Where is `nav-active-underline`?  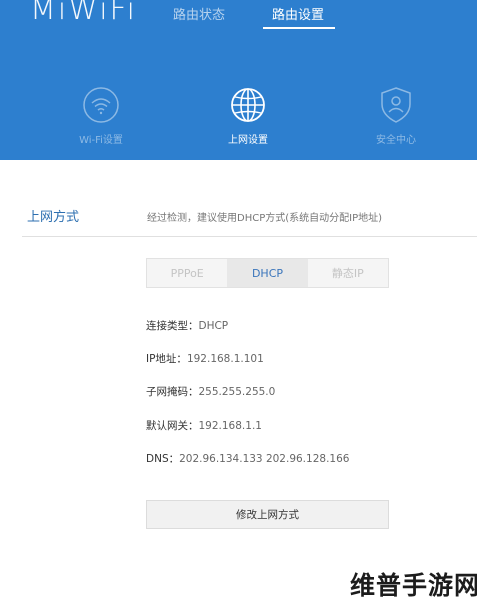
nav-active-underline is located at coordinates (299, 28).